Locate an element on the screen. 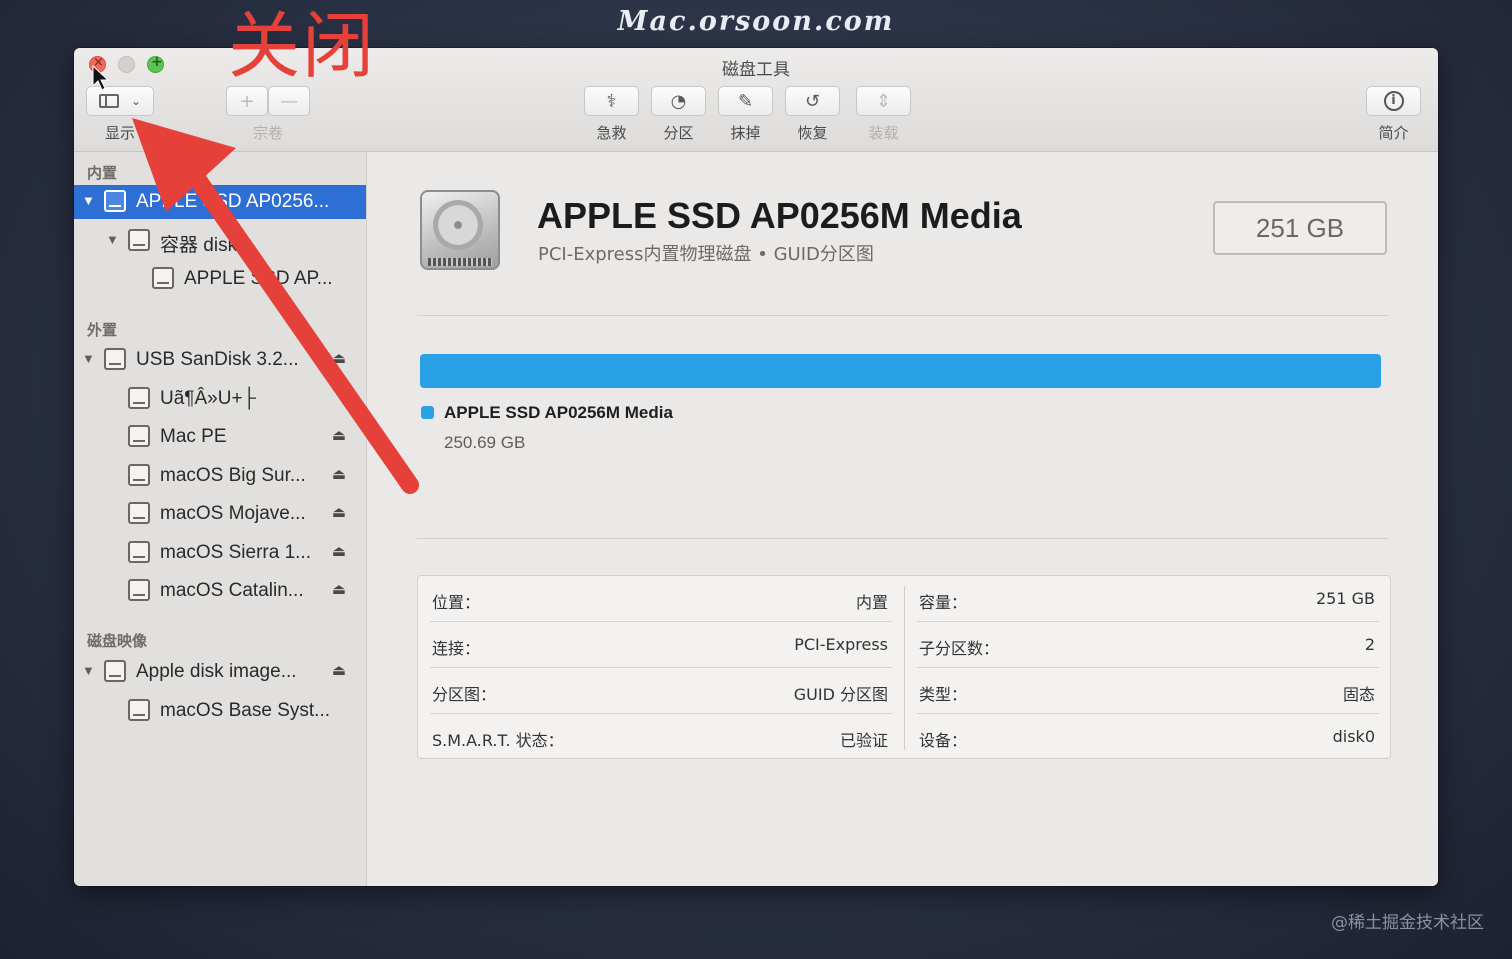 Image resolution: width=1512 pixels, height=959 pixels. arrow-shaft is located at coordinates (304, 332).